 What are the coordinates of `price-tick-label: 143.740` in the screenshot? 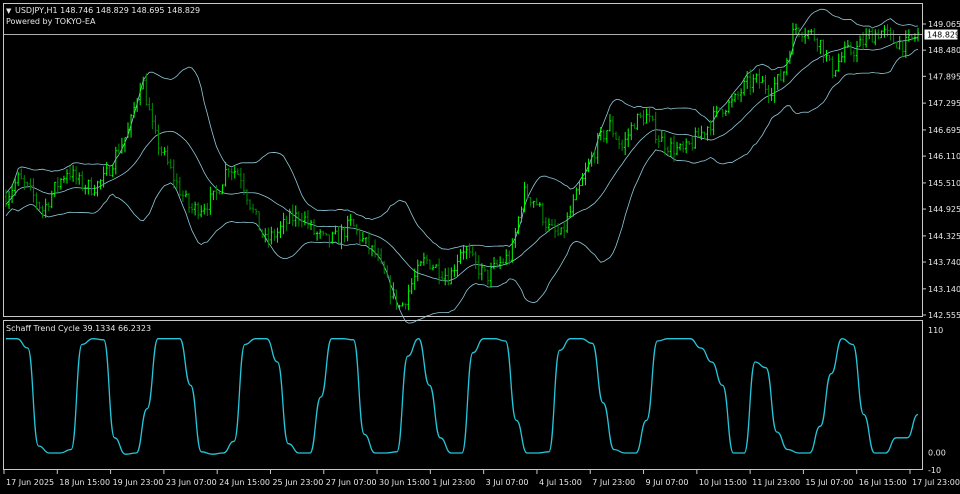 It's located at (944, 262).